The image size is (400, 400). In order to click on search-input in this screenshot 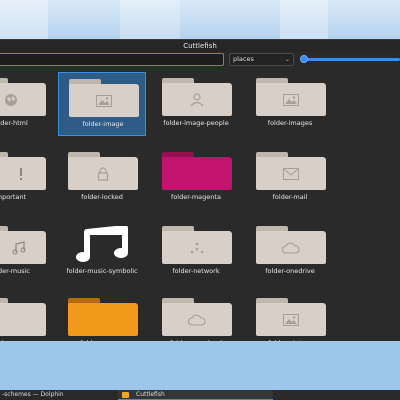, I will do `click(112, 59)`.